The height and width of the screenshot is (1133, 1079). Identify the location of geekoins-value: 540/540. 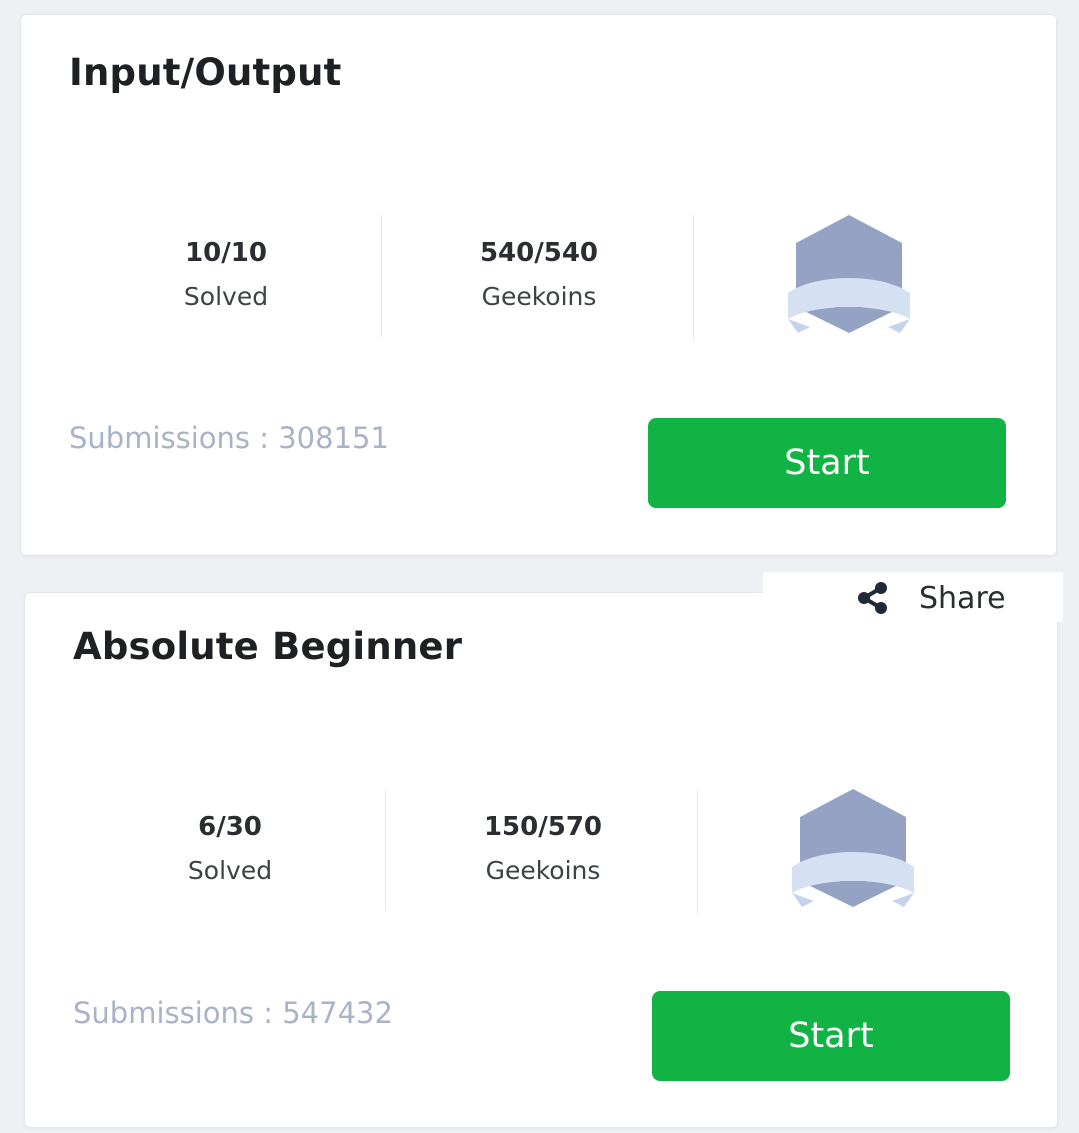
(539, 253).